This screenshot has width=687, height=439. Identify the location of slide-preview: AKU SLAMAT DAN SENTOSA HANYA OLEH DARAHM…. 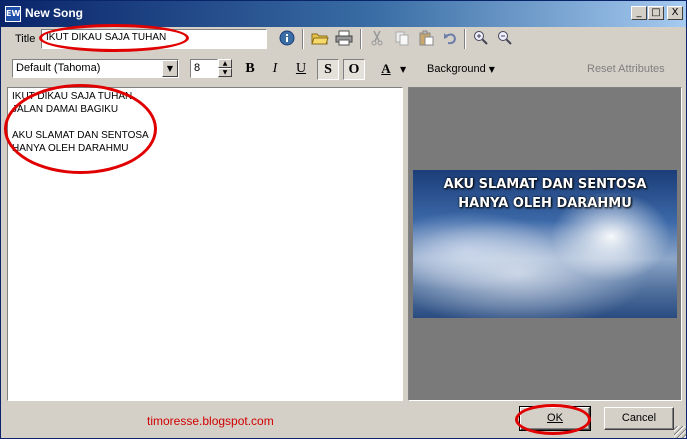
(545, 244).